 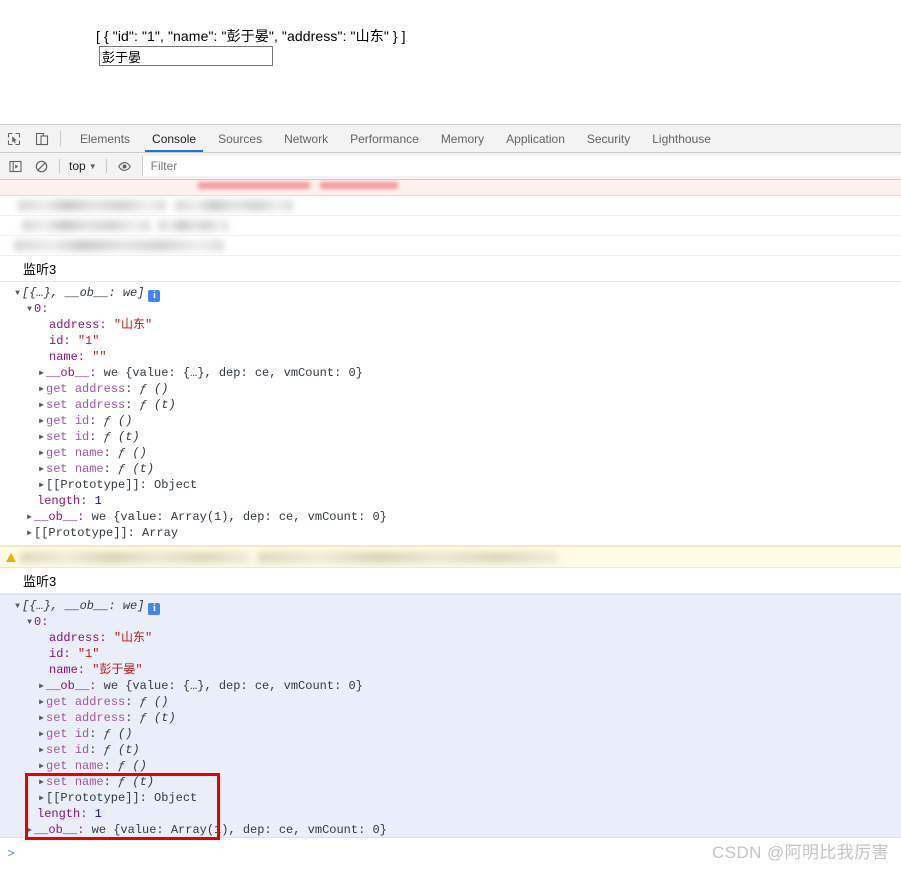 I want to click on warning-triangle-icon, so click(x=11, y=557).